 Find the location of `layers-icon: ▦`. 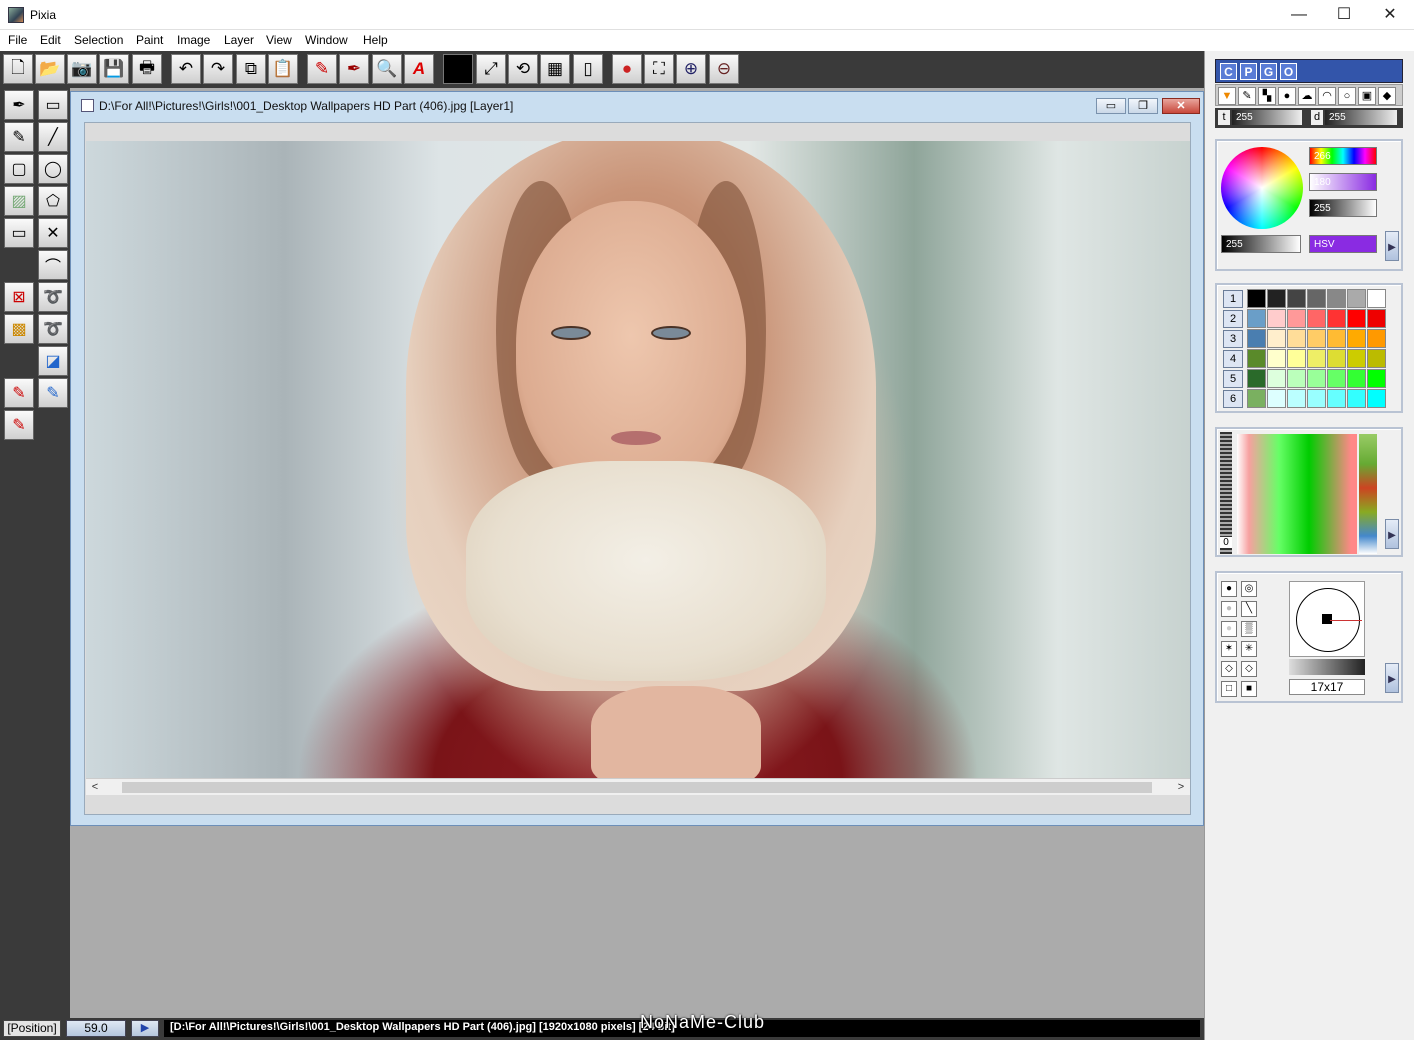

layers-icon: ▦ is located at coordinates (555, 69).